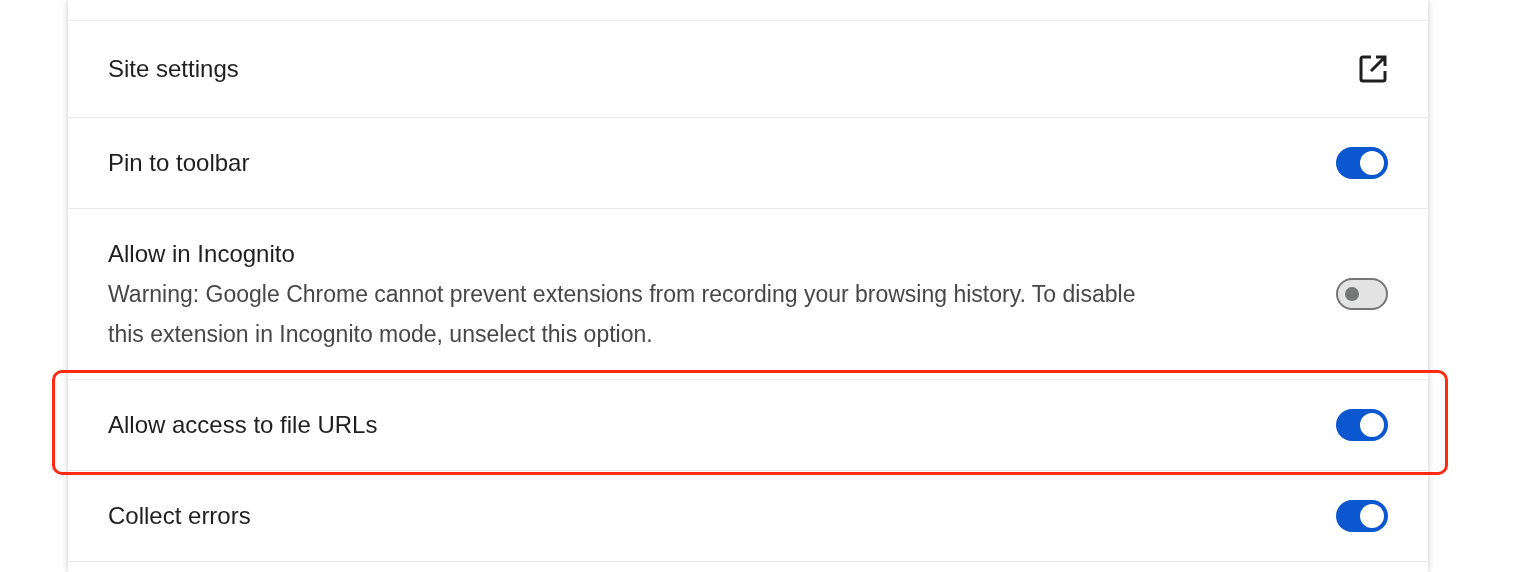 Image resolution: width=1530 pixels, height=572 pixels. I want to click on external-link-icon, so click(1373, 69).